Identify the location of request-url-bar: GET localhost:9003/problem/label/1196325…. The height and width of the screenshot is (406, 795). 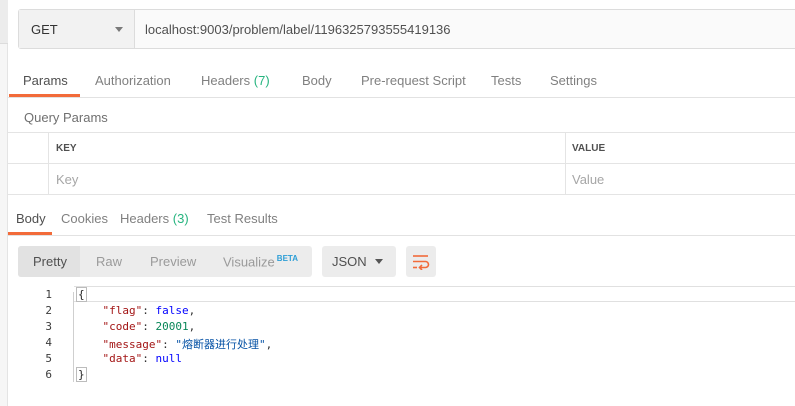
(406, 29).